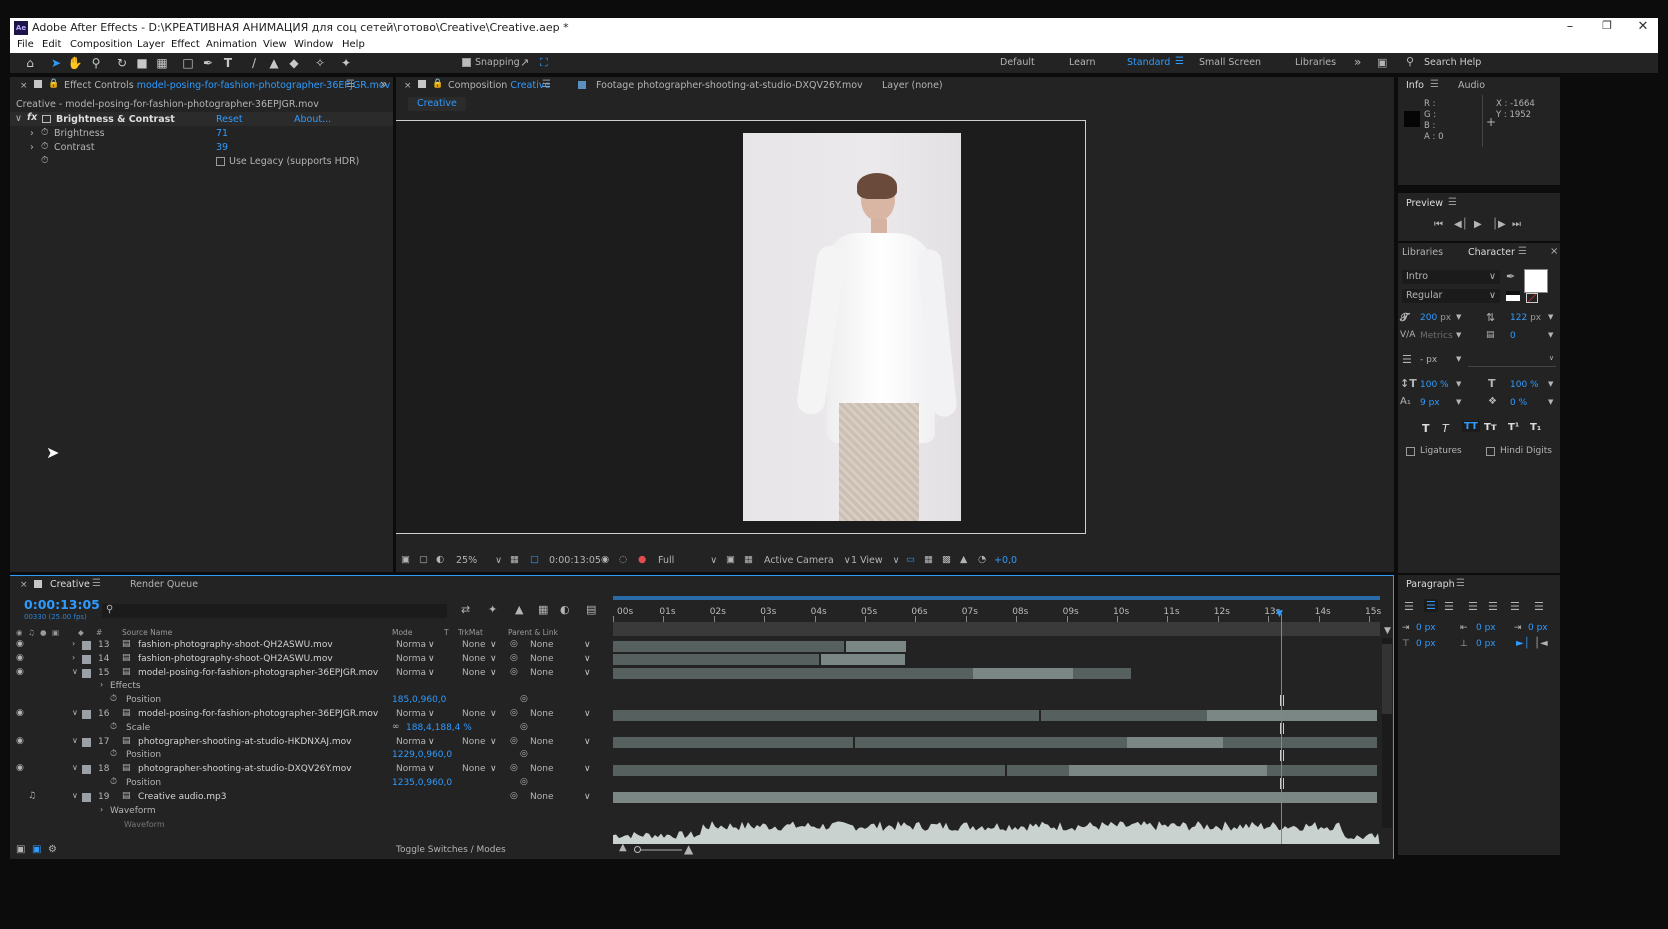  Describe the element at coordinates (1082, 62) in the screenshot. I see `workspace-learn: Learn` at that location.